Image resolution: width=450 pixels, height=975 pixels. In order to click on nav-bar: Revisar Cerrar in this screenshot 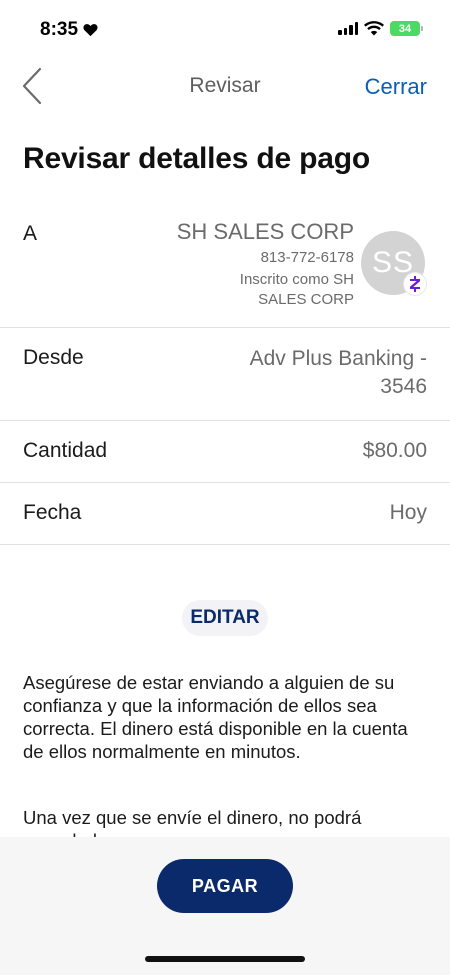, I will do `click(225, 88)`.